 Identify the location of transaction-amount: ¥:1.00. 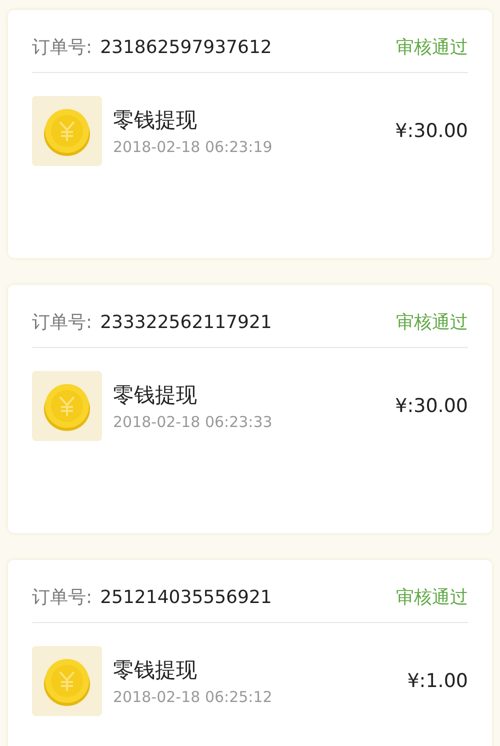
(437, 681).